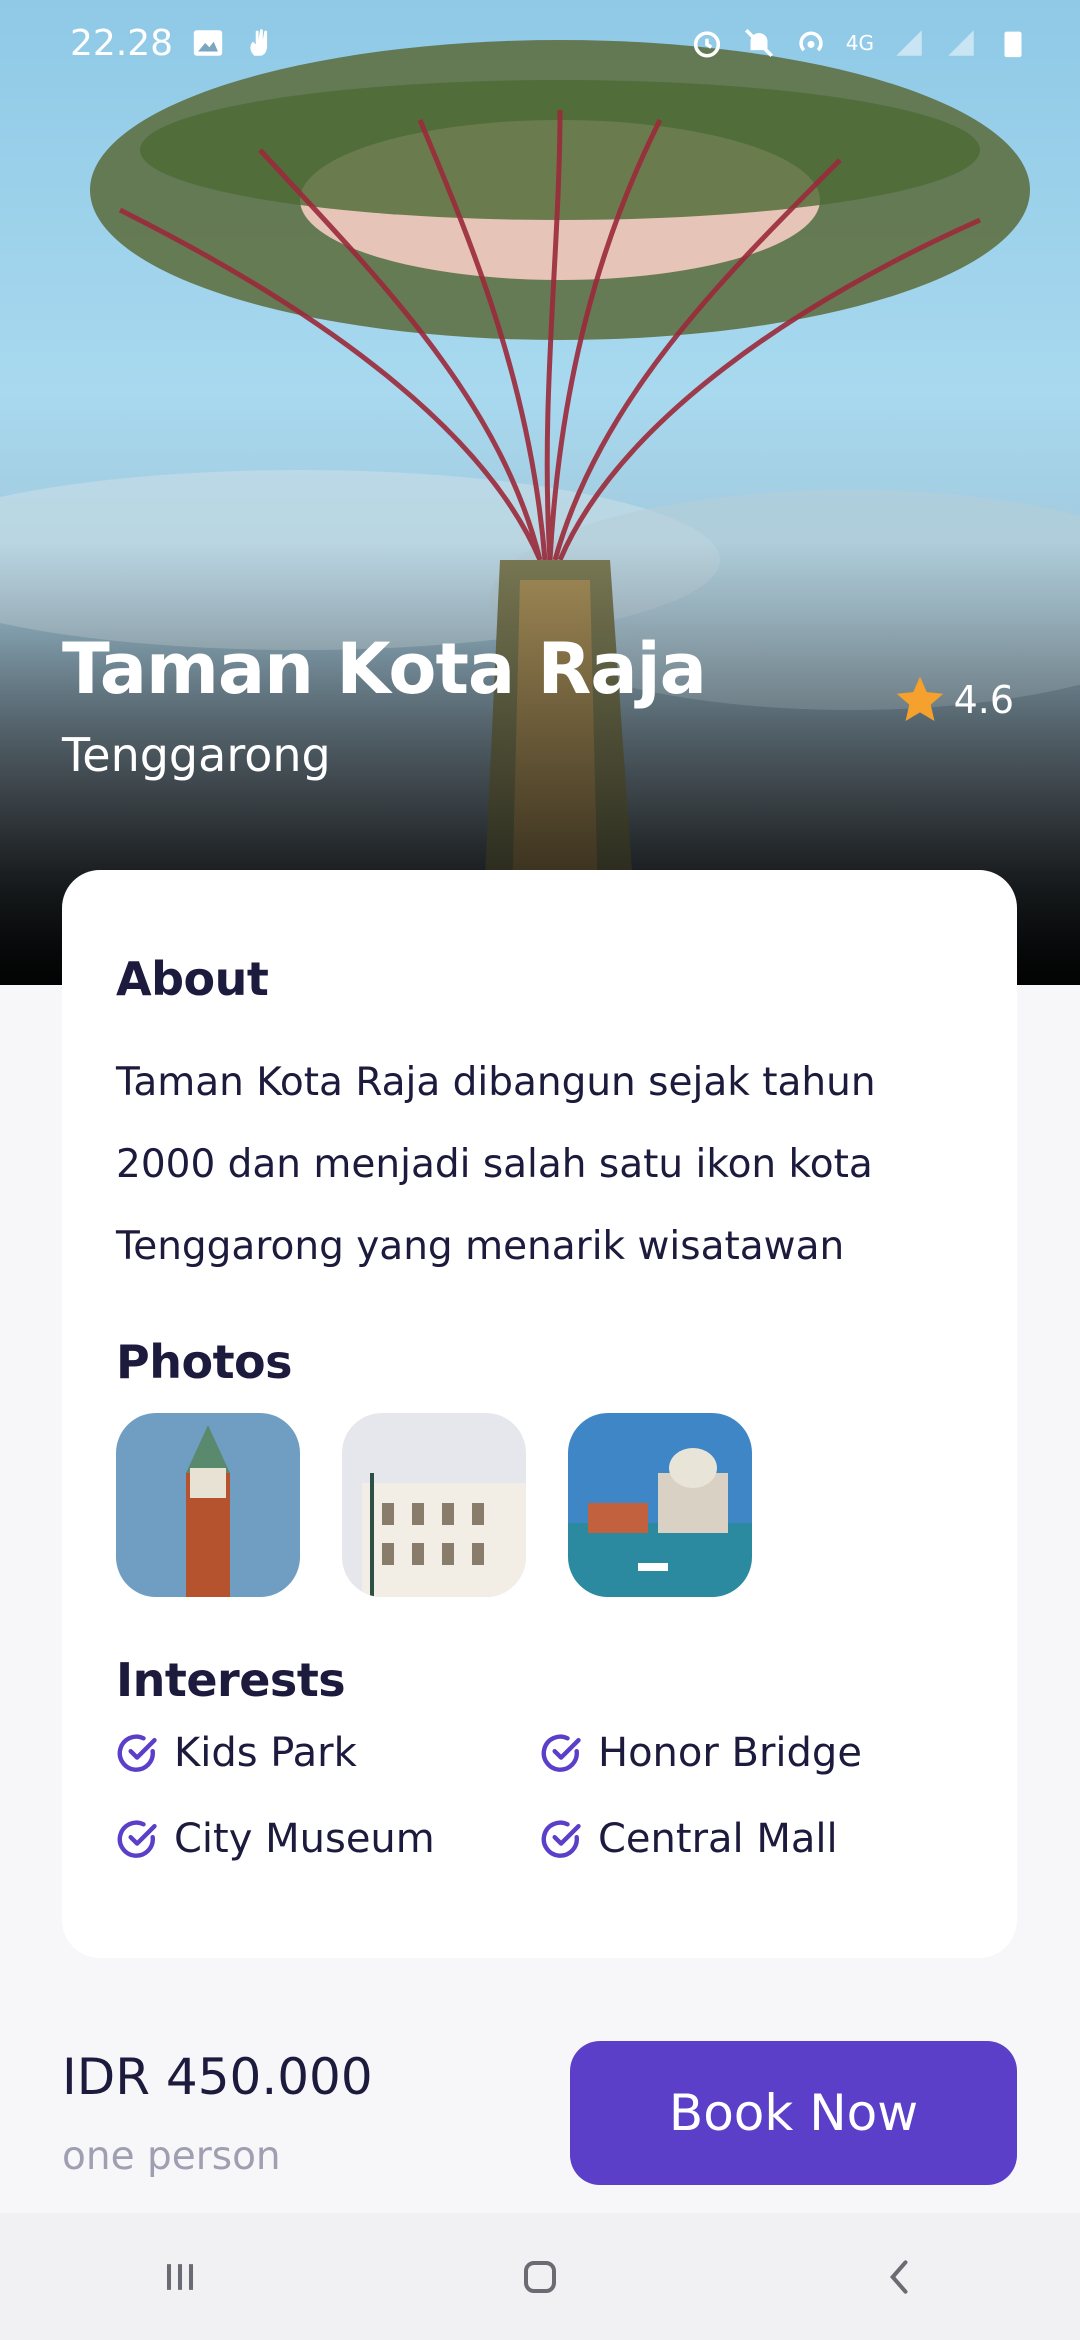 Image resolution: width=1080 pixels, height=2340 pixels. Describe the element at coordinates (204, 1362) in the screenshot. I see `photos-heading: Photos` at that location.